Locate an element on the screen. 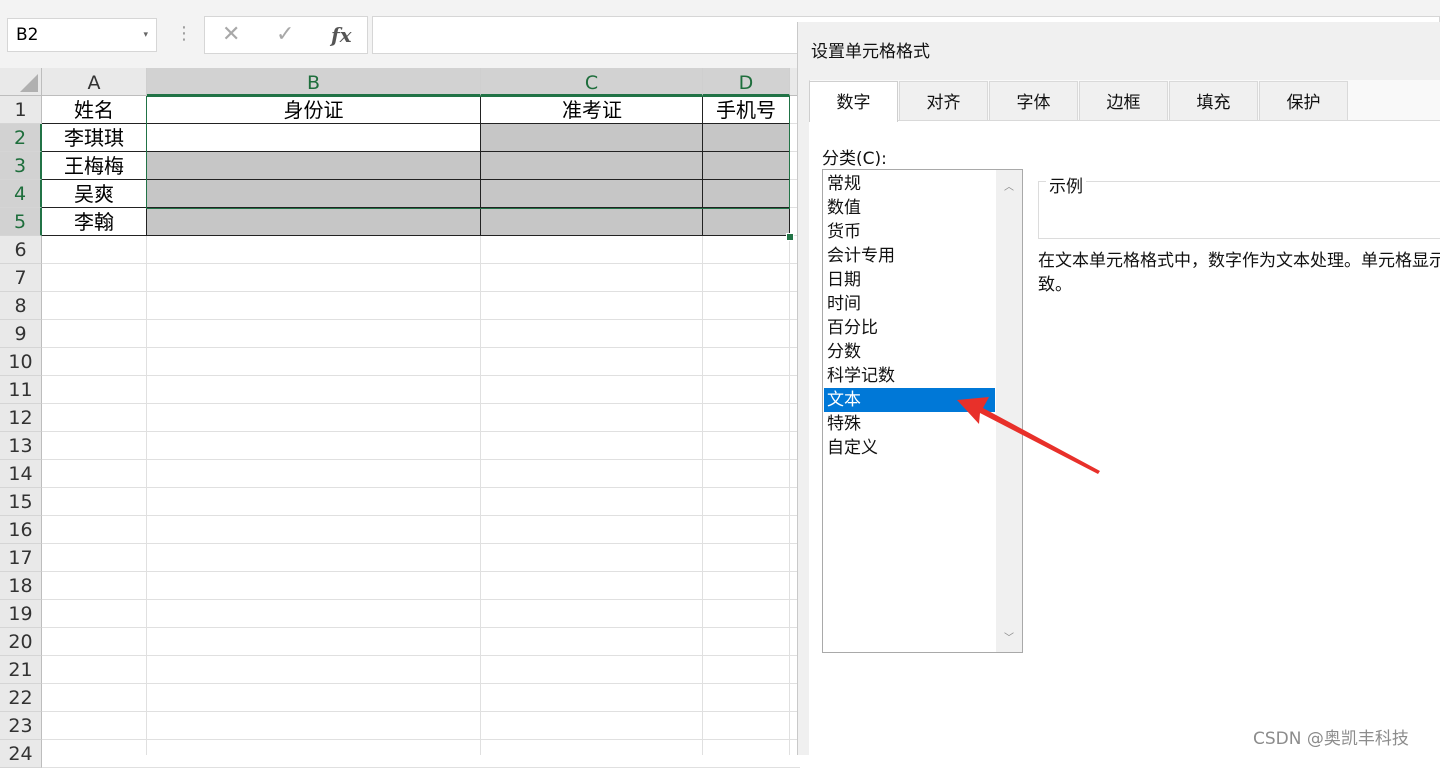 The width and height of the screenshot is (1440, 769). tab-alignment: 对齐 is located at coordinates (943, 101).